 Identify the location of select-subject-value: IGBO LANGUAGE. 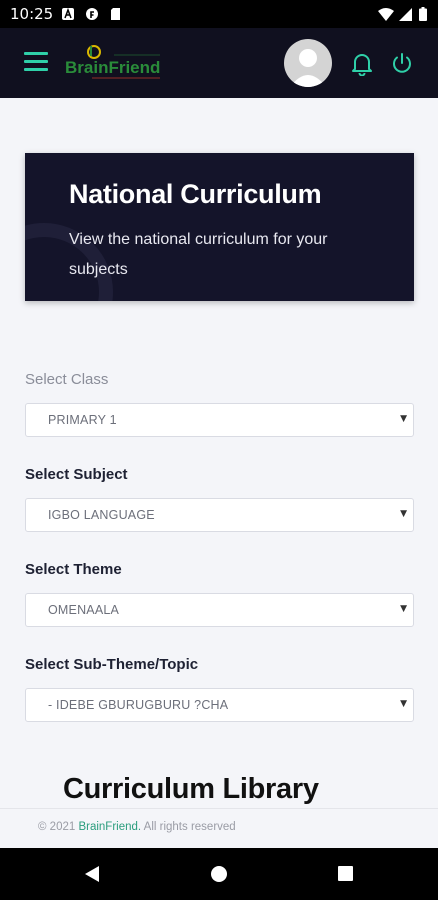
(101, 515).